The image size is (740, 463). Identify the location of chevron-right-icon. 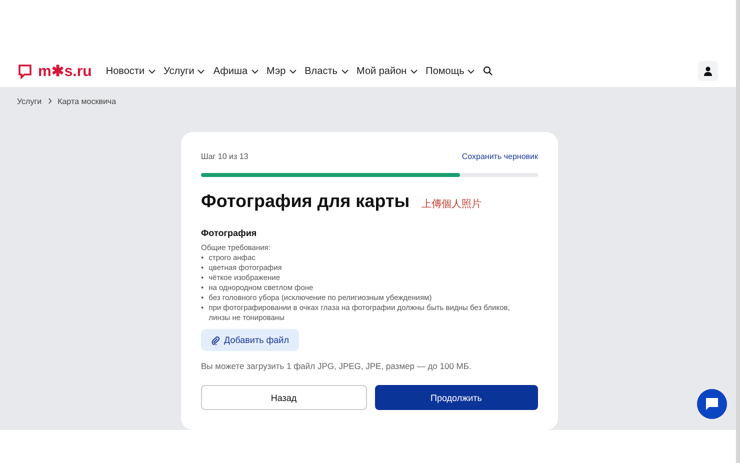
(50, 101).